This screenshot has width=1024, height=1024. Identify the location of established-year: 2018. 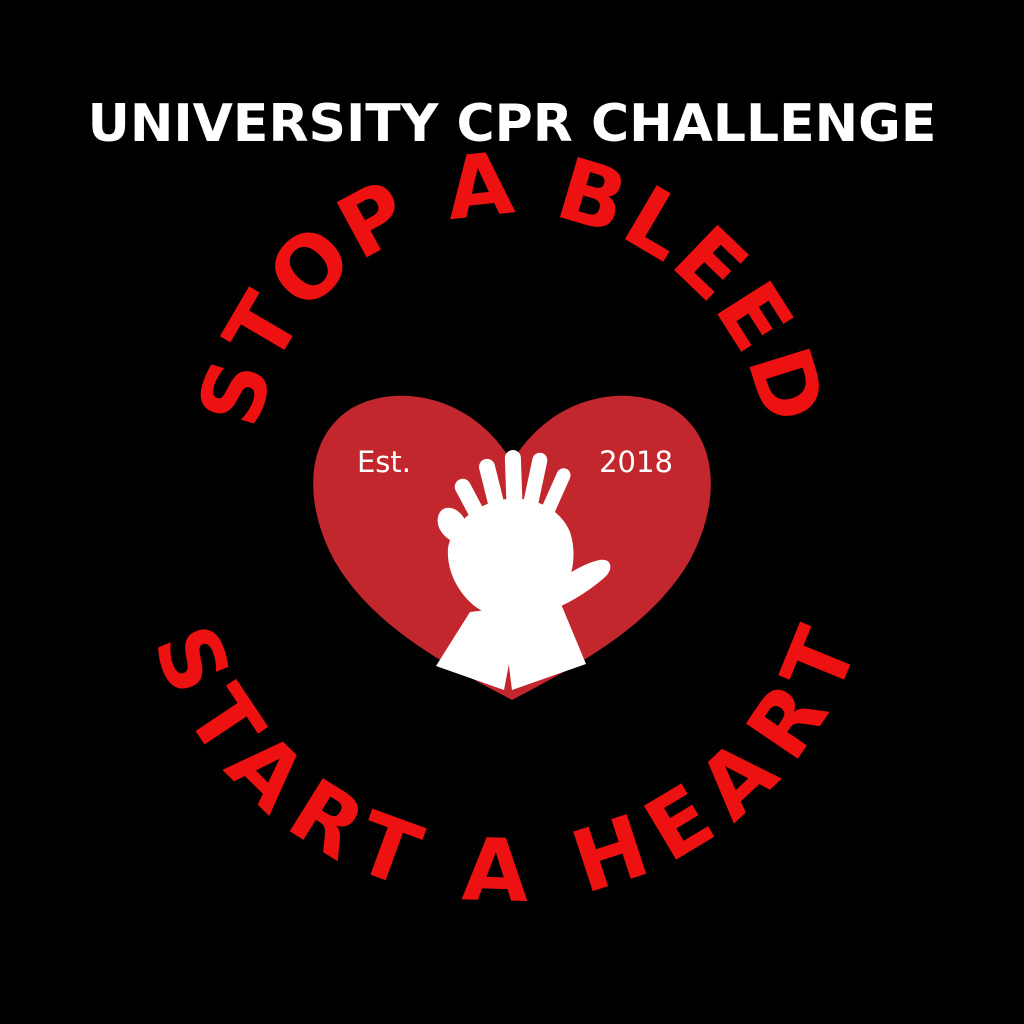
(636, 462).